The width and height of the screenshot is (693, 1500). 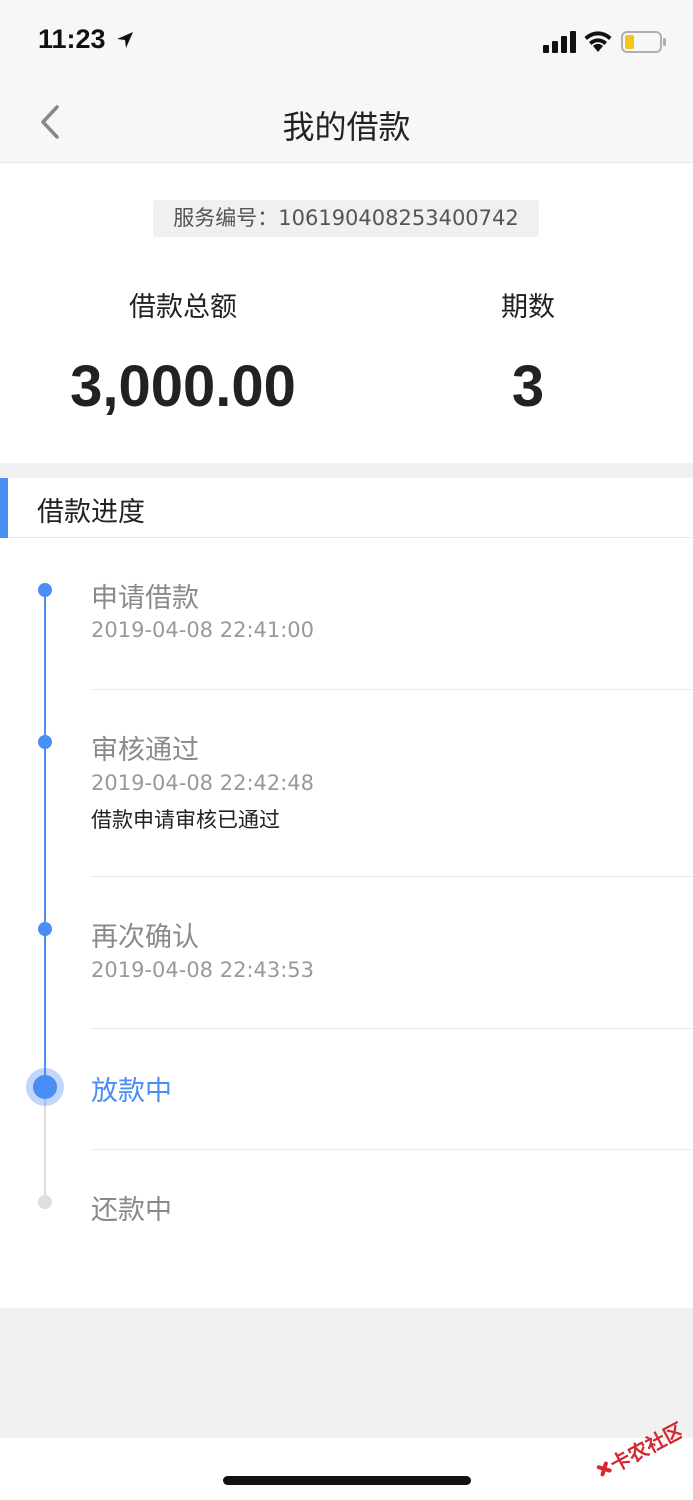 I want to click on step-time: 2019-04-08 22:41:00, so click(x=203, y=630).